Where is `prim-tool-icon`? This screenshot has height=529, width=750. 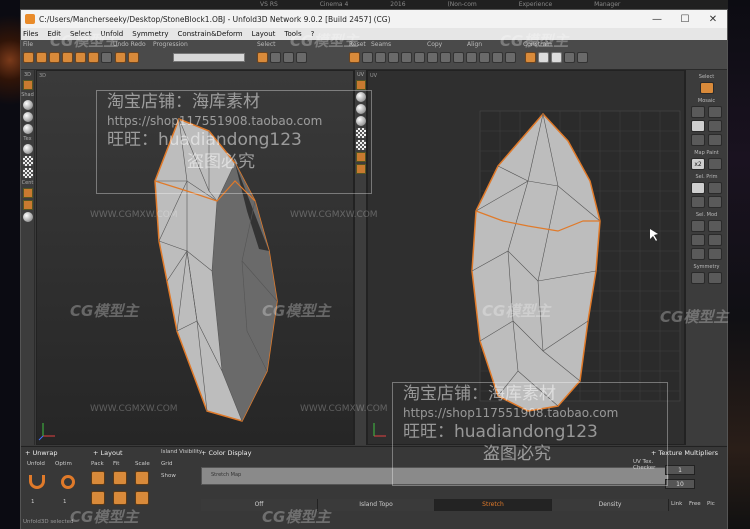
prim-tool-icon is located at coordinates (715, 188).